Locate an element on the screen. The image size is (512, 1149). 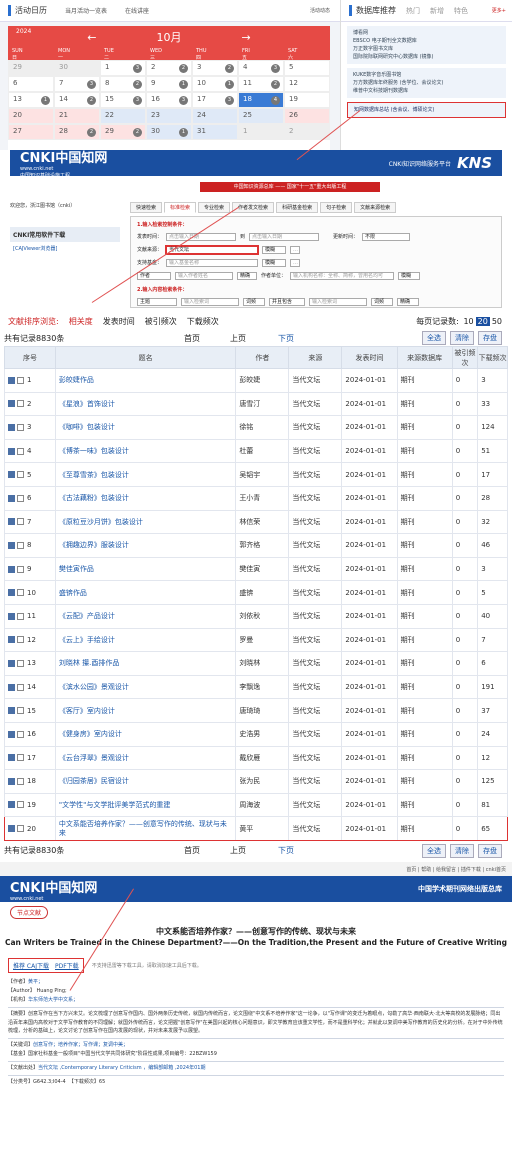
calendar-day: 22 is located at coordinates (169, 68).